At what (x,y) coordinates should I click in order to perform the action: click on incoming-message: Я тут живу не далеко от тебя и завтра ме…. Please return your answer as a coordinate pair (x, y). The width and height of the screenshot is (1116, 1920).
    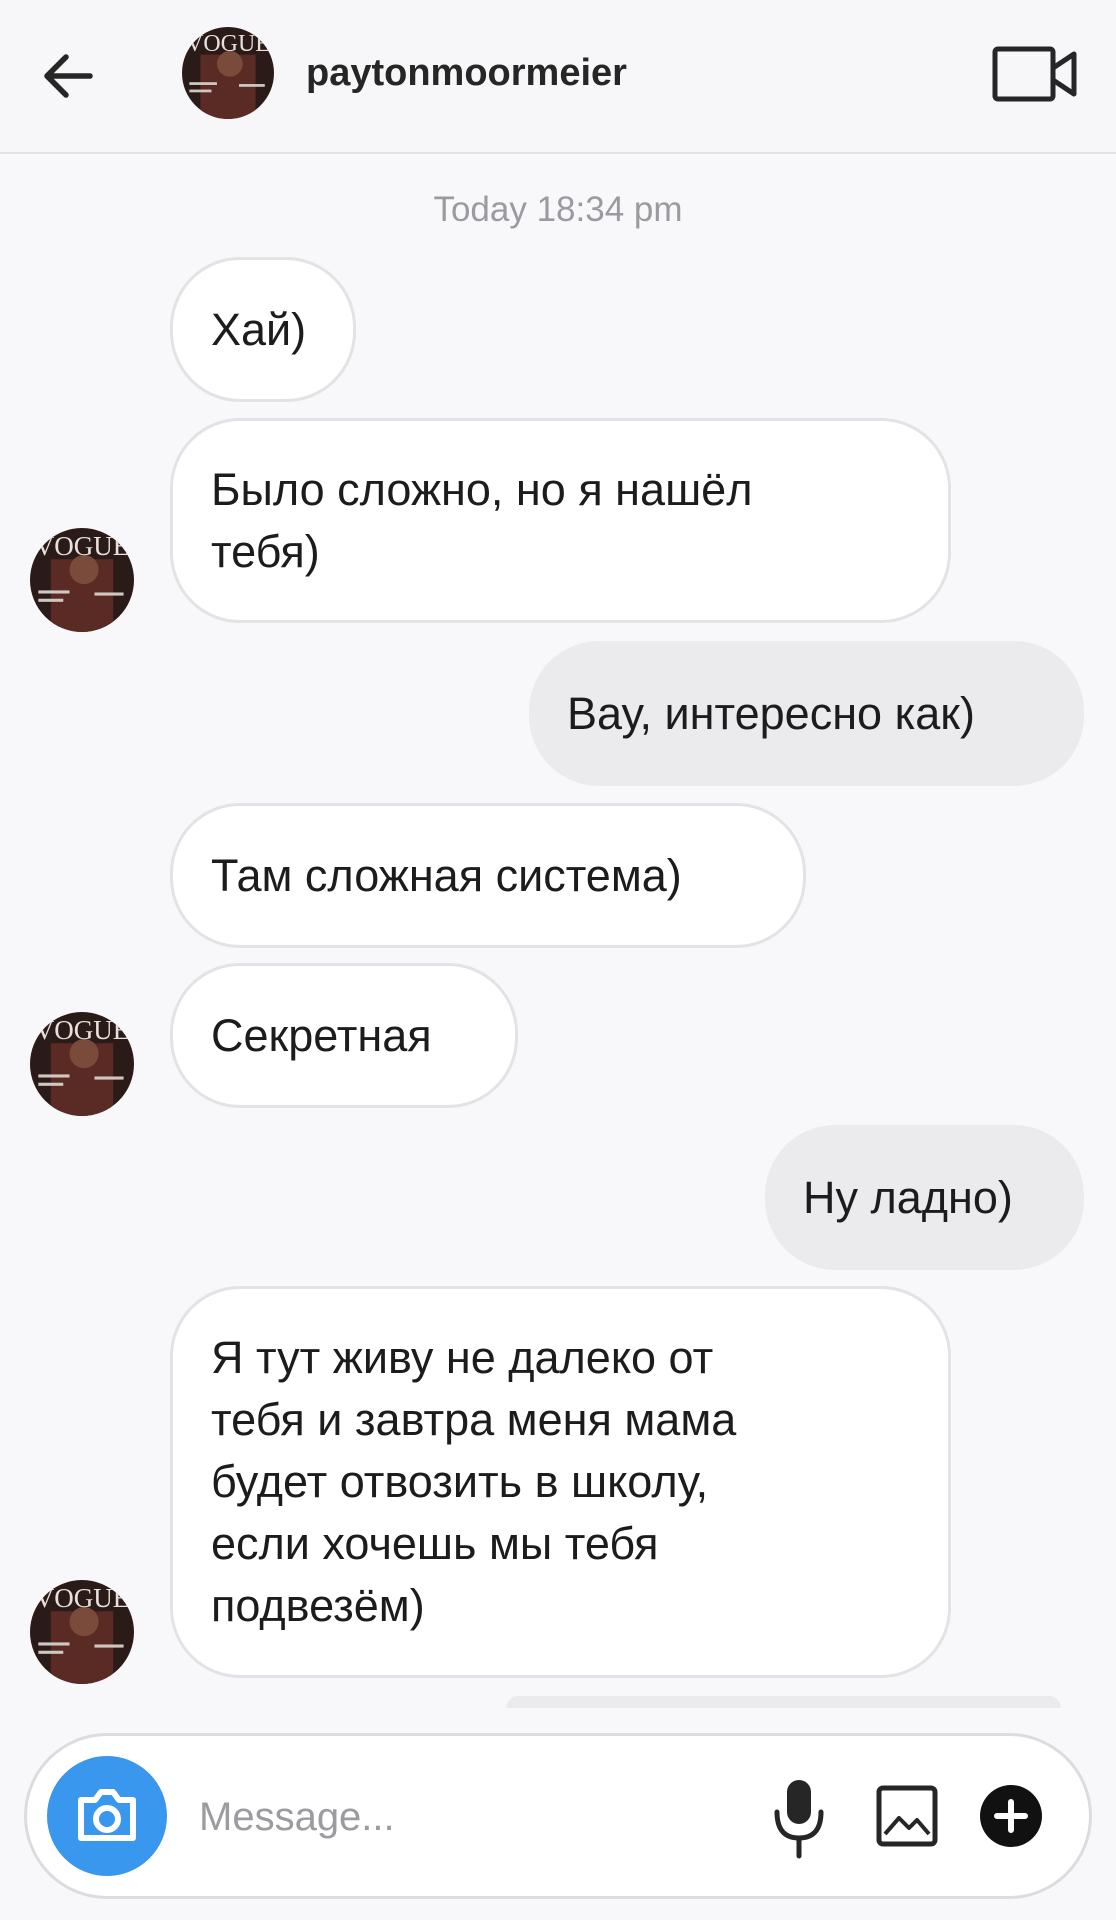
    Looking at the image, I should click on (560, 1482).